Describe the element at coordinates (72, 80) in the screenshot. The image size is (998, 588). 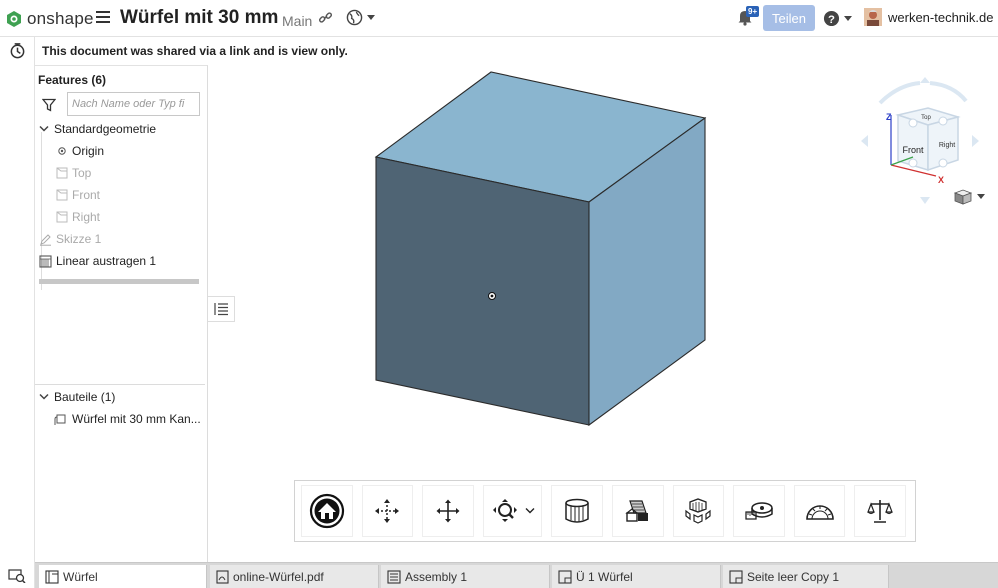
I see `features-title: Features (6)` at that location.